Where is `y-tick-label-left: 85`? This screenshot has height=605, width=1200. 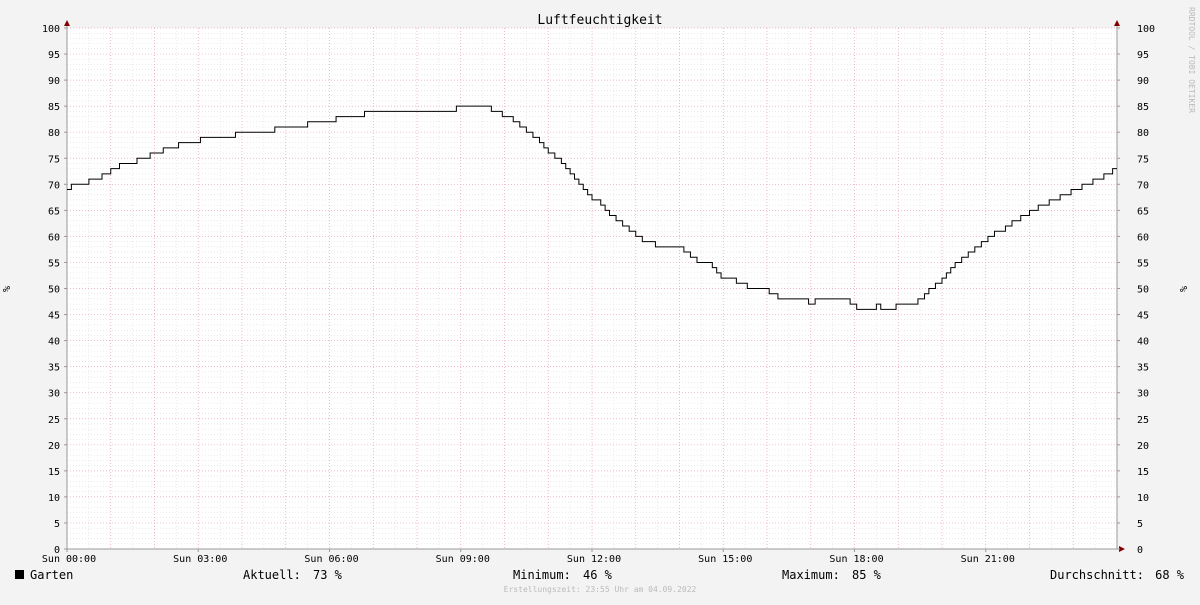 y-tick-label-left: 85 is located at coordinates (54, 107).